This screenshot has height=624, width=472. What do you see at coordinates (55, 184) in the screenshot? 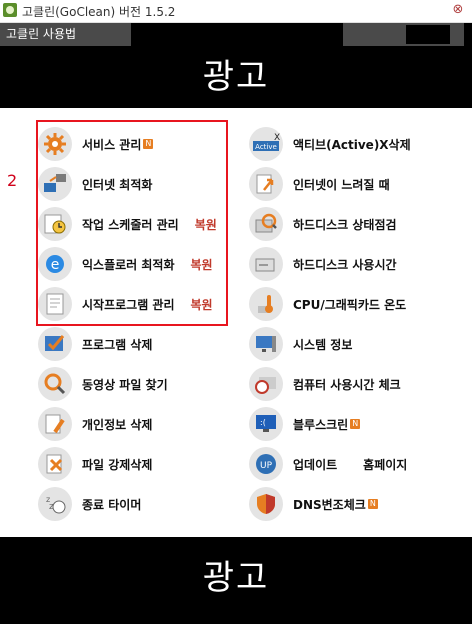
I see `network-icon` at bounding box center [55, 184].